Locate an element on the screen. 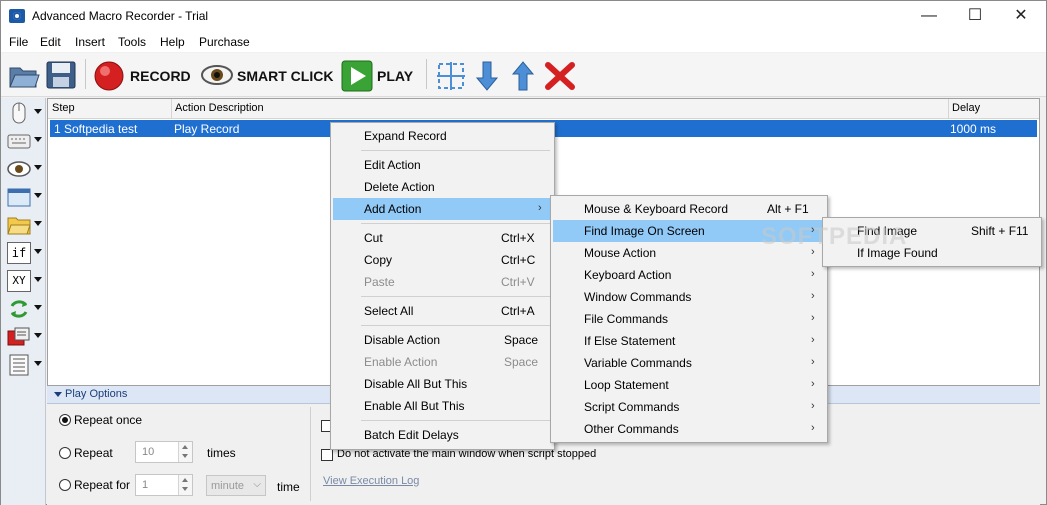  menu-item-edit-action: Edit Action is located at coordinates (442, 165).